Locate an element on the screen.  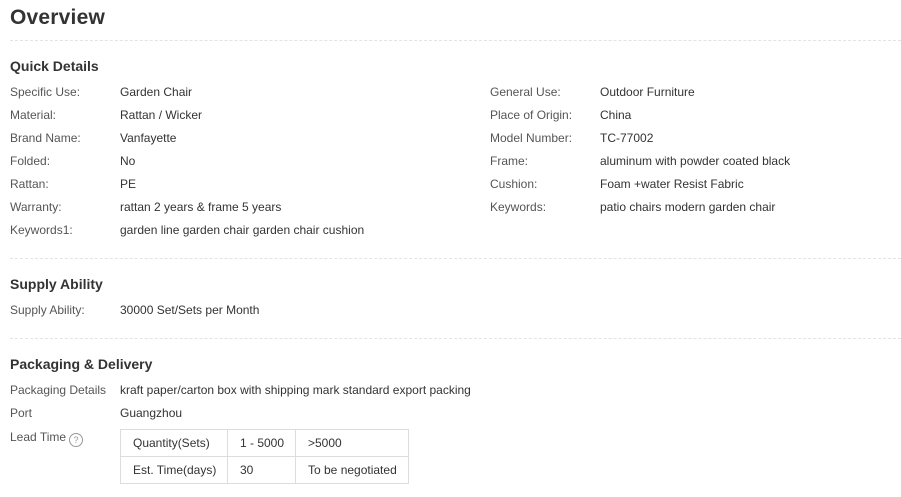
supply-ability-label: Supply Ability: is located at coordinates (47, 310).